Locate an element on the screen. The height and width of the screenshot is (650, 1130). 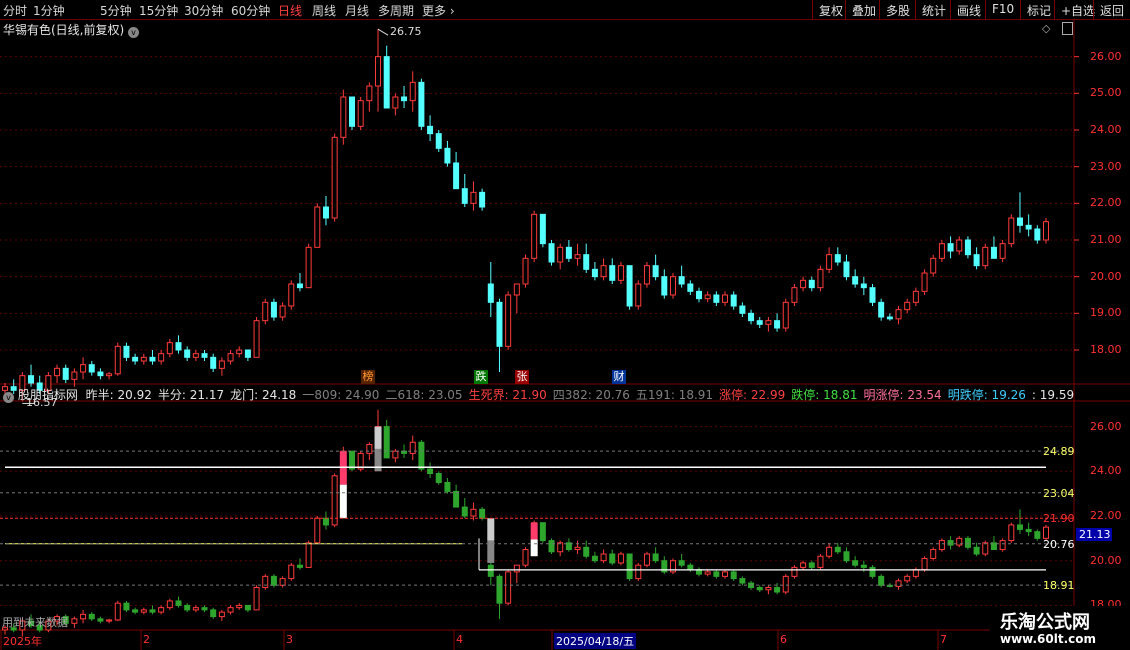
main-y-tick-8: 18.00 is located at coordinates (1106, 349).